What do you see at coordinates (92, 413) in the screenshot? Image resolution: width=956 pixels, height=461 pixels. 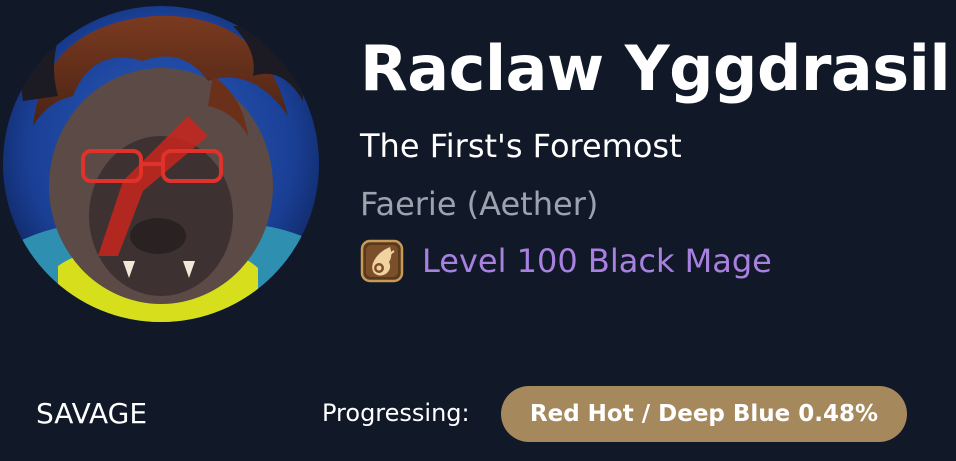 I see `savage-section-label: SAVAGE` at bounding box center [92, 413].